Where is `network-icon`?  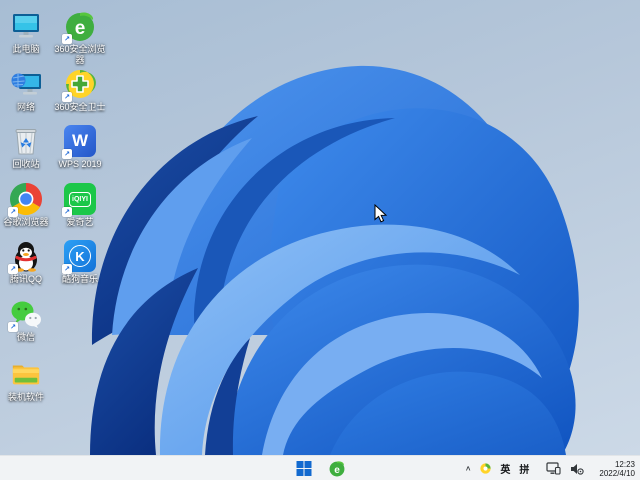 network-icon is located at coordinates (26, 84).